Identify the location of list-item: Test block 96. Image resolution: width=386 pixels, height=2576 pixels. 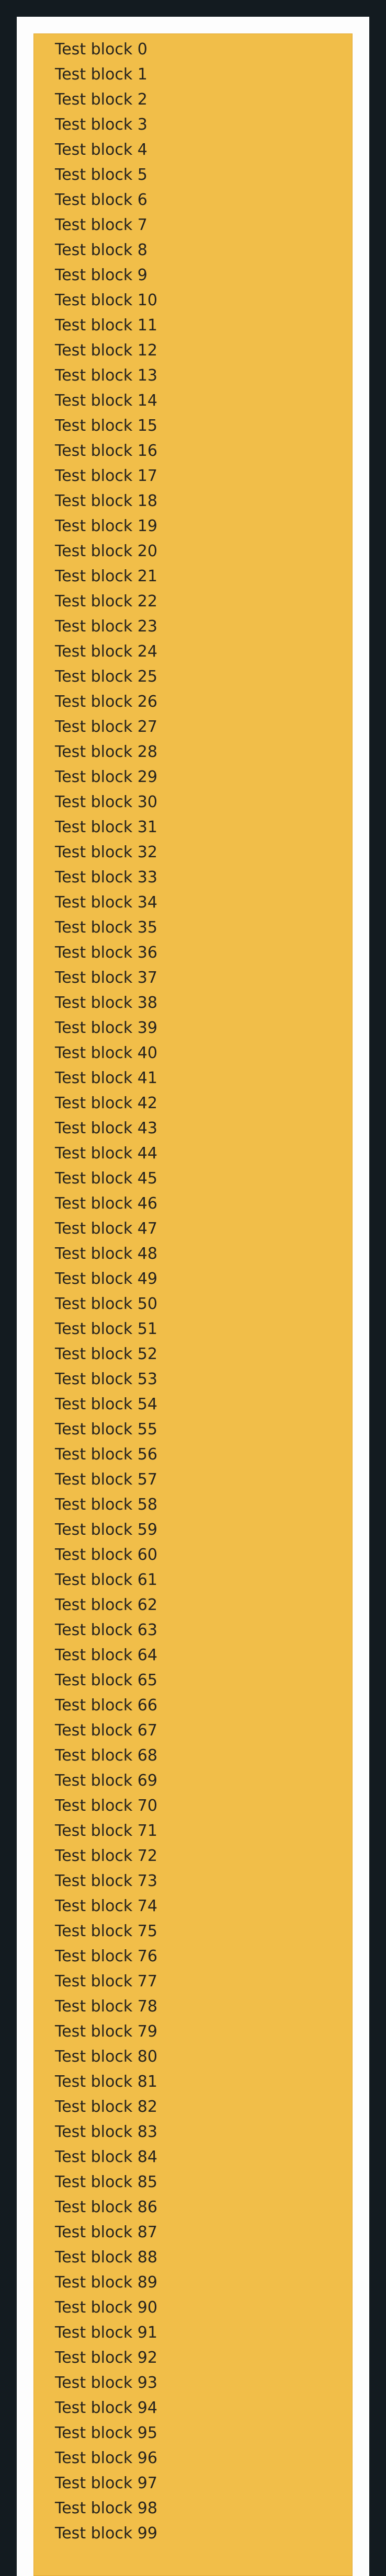
(106, 2458).